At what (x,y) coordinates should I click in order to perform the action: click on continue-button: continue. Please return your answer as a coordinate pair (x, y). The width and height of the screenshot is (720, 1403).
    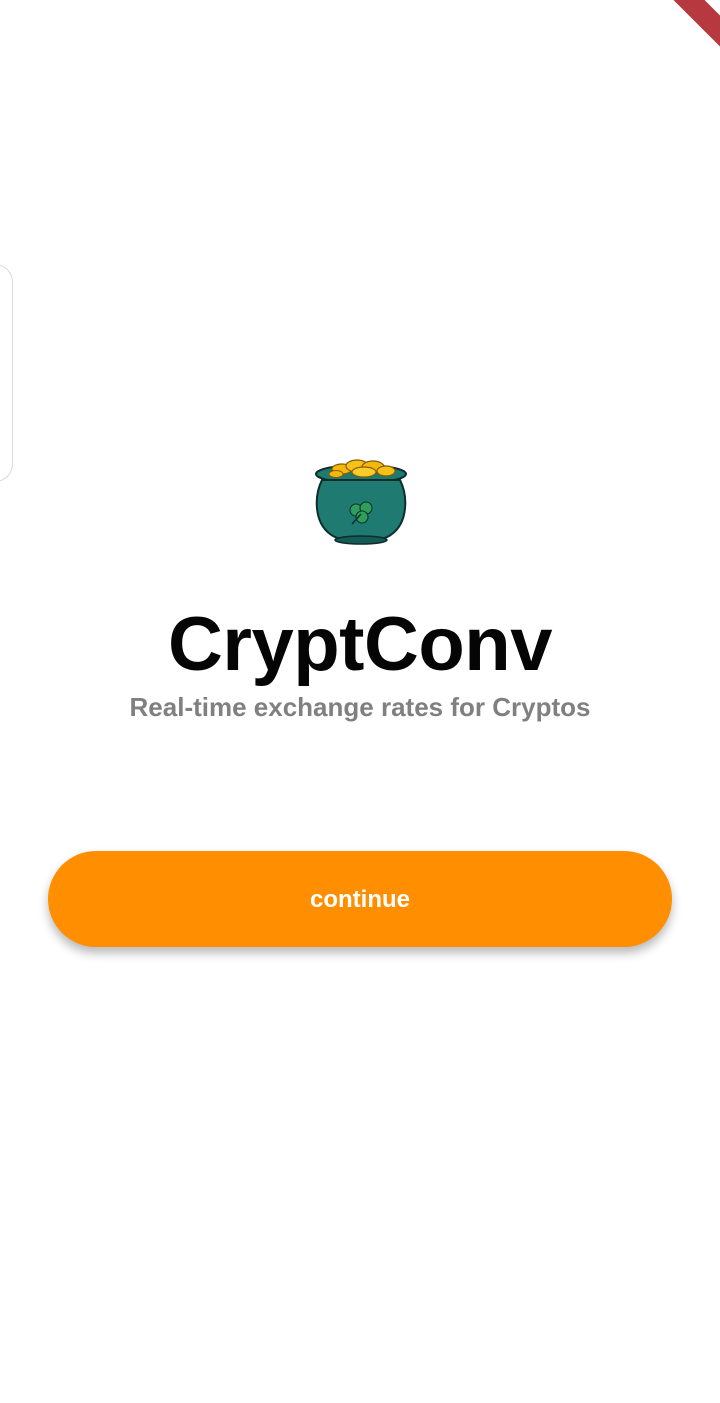
    Looking at the image, I should click on (360, 899).